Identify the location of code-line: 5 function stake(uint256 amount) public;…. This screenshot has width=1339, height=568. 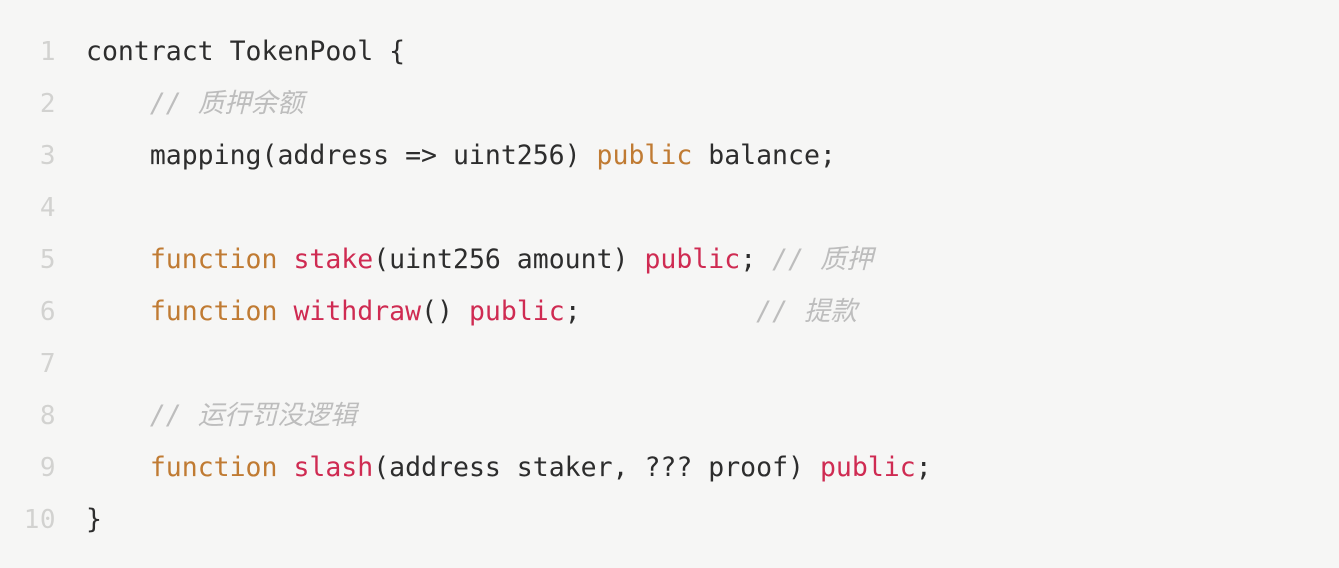
(669, 260).